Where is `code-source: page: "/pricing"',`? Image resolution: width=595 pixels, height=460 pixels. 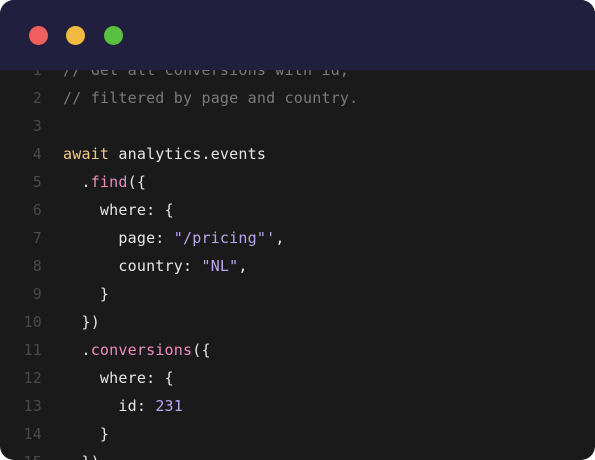
code-source: page: "/pricing"', is located at coordinates (174, 238).